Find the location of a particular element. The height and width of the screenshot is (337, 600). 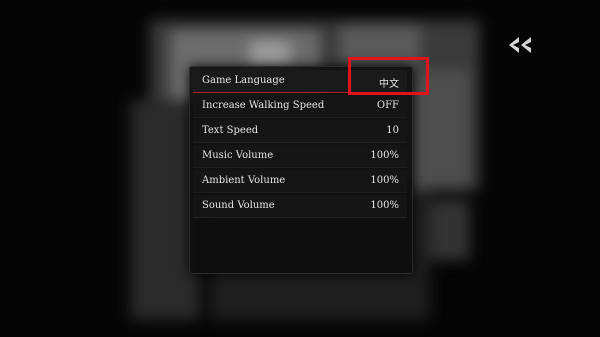

back-button is located at coordinates (521, 45).